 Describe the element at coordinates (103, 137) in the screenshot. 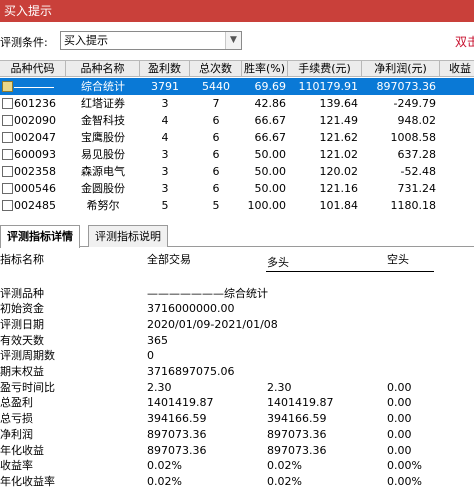

I see `row-name: 宝鹰股份` at that location.